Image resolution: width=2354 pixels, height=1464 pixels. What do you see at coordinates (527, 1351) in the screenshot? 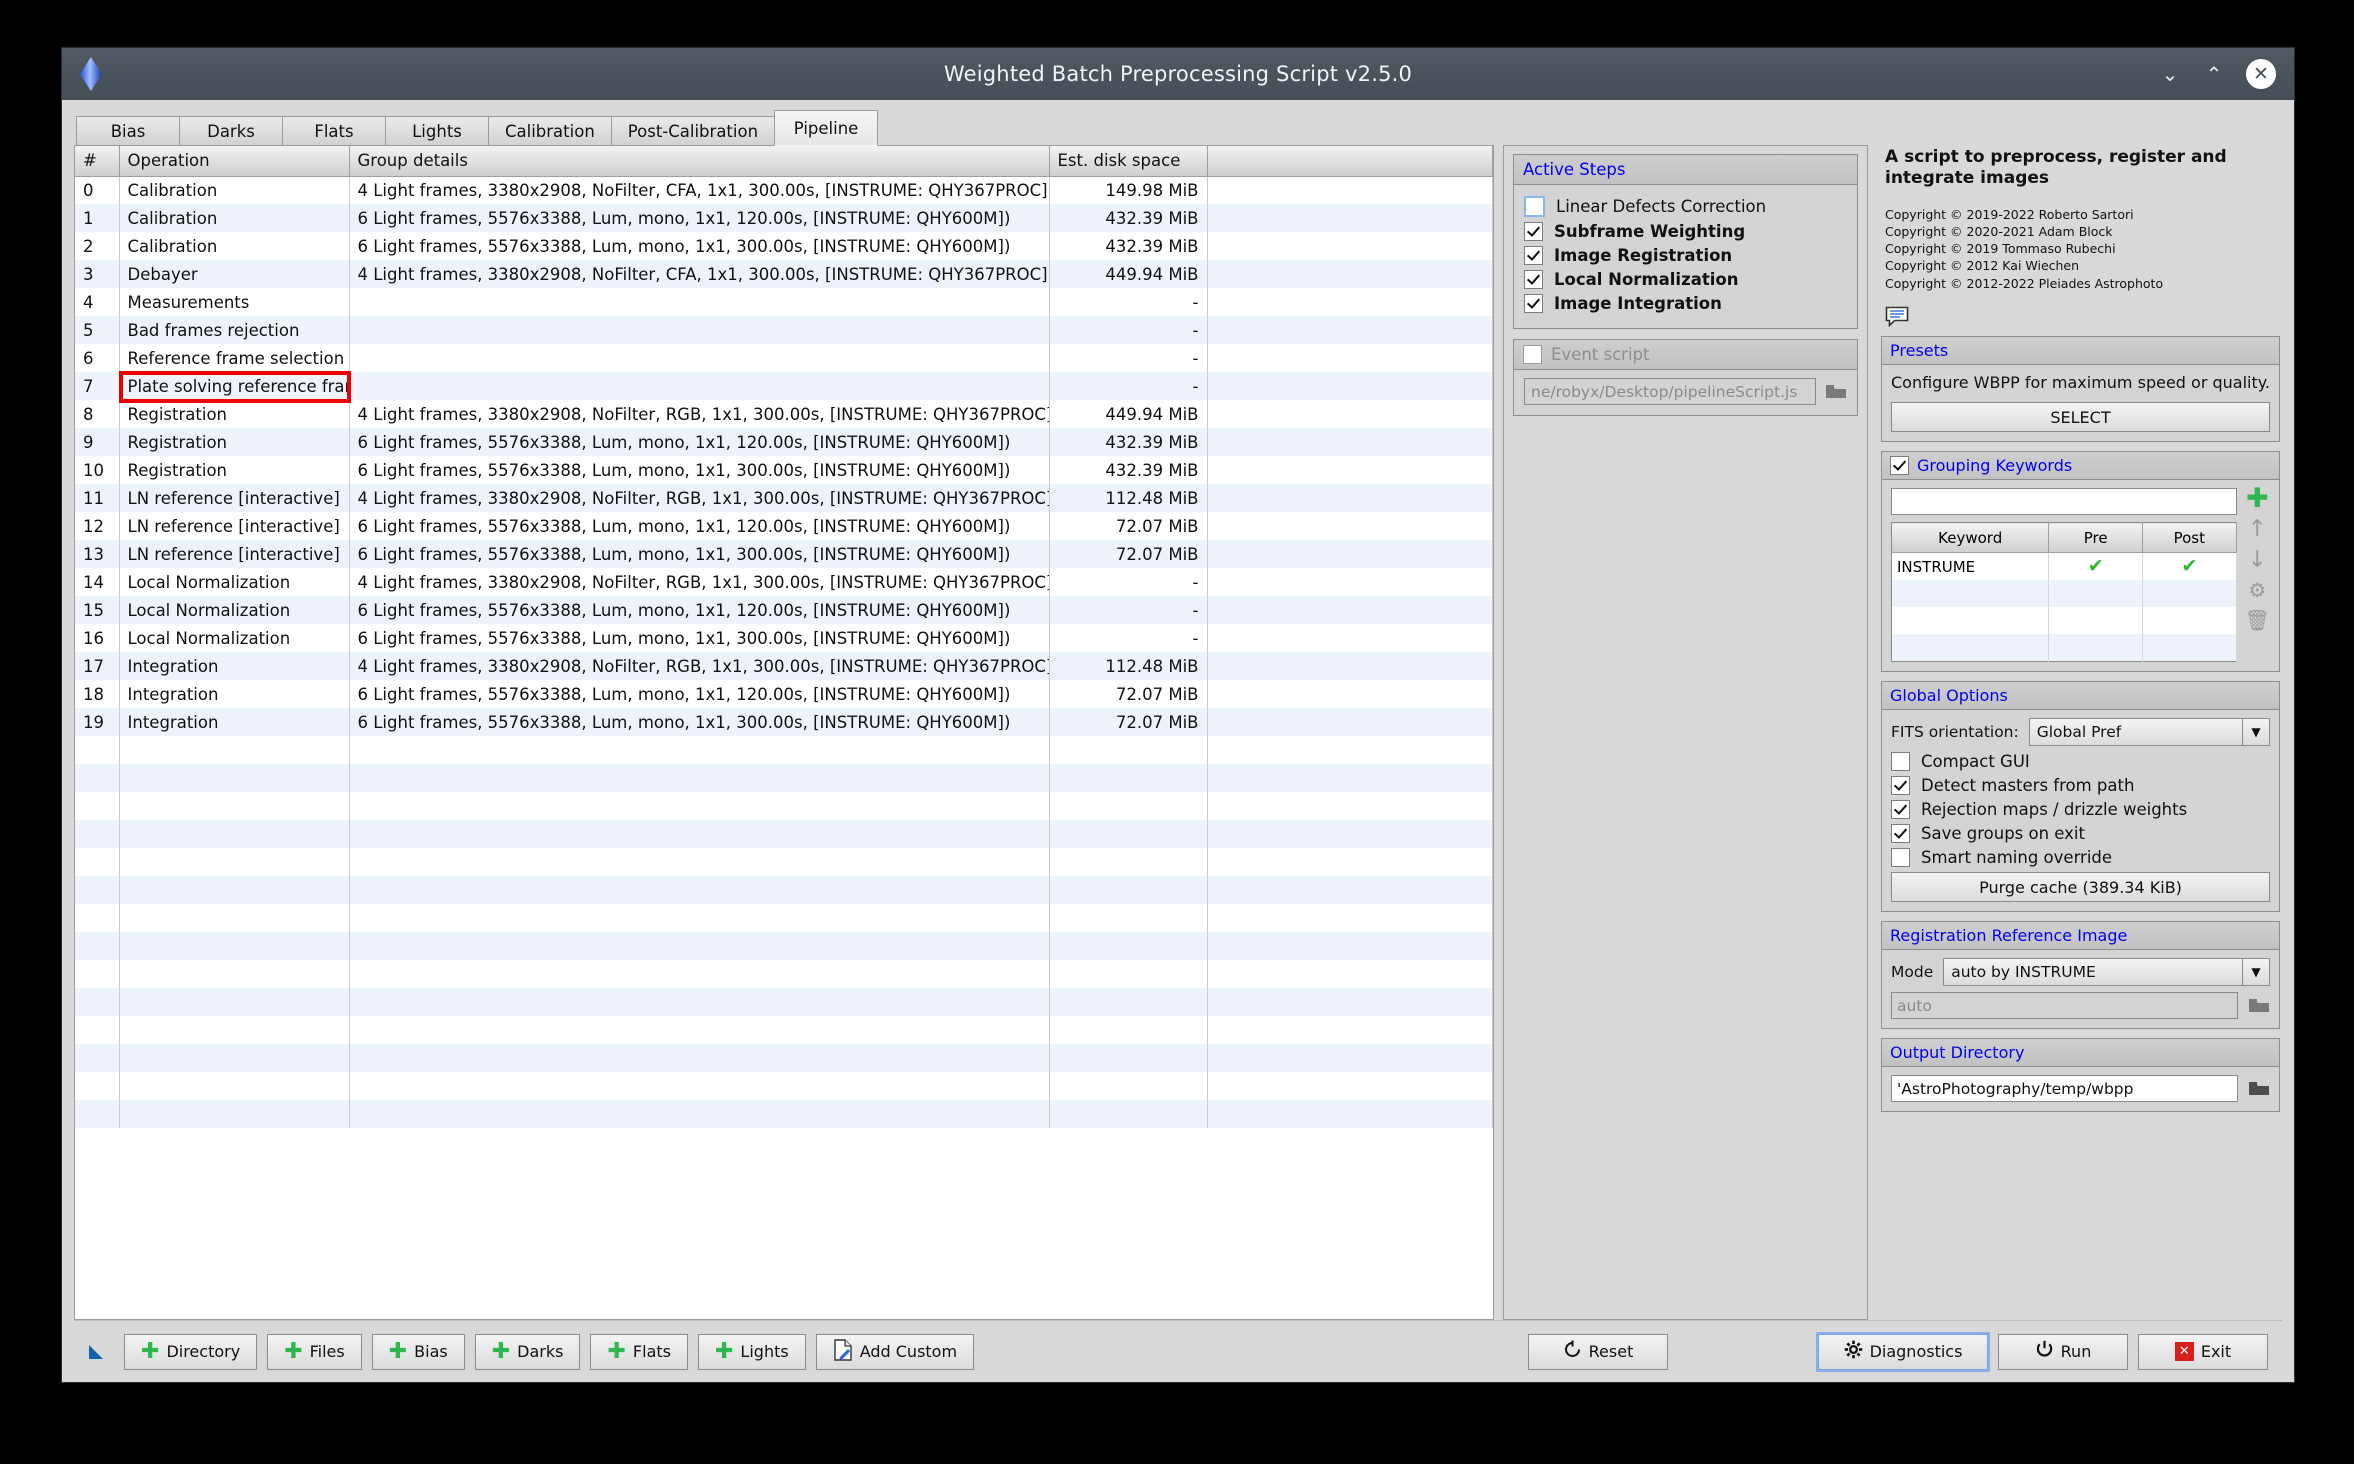
I see `add-darks-button: ✚ Darks` at bounding box center [527, 1351].